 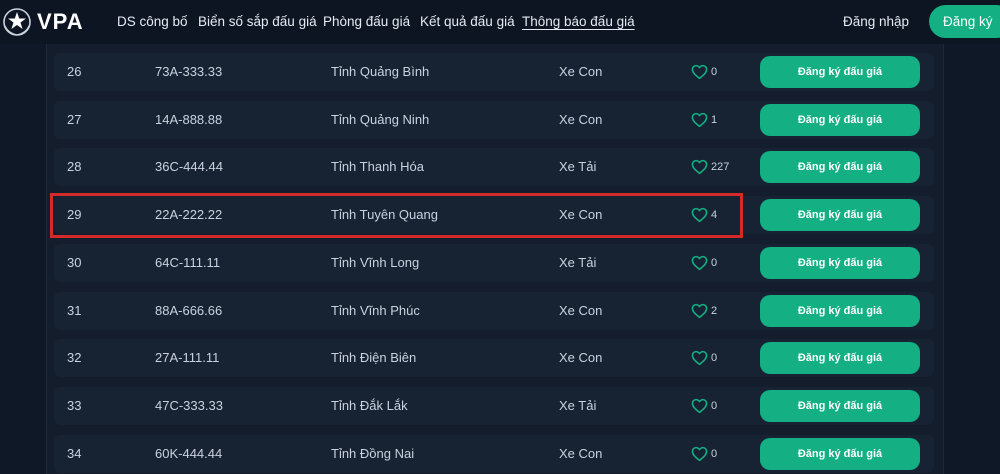 I want to click on login-link: Đăng nhập, so click(x=876, y=21).